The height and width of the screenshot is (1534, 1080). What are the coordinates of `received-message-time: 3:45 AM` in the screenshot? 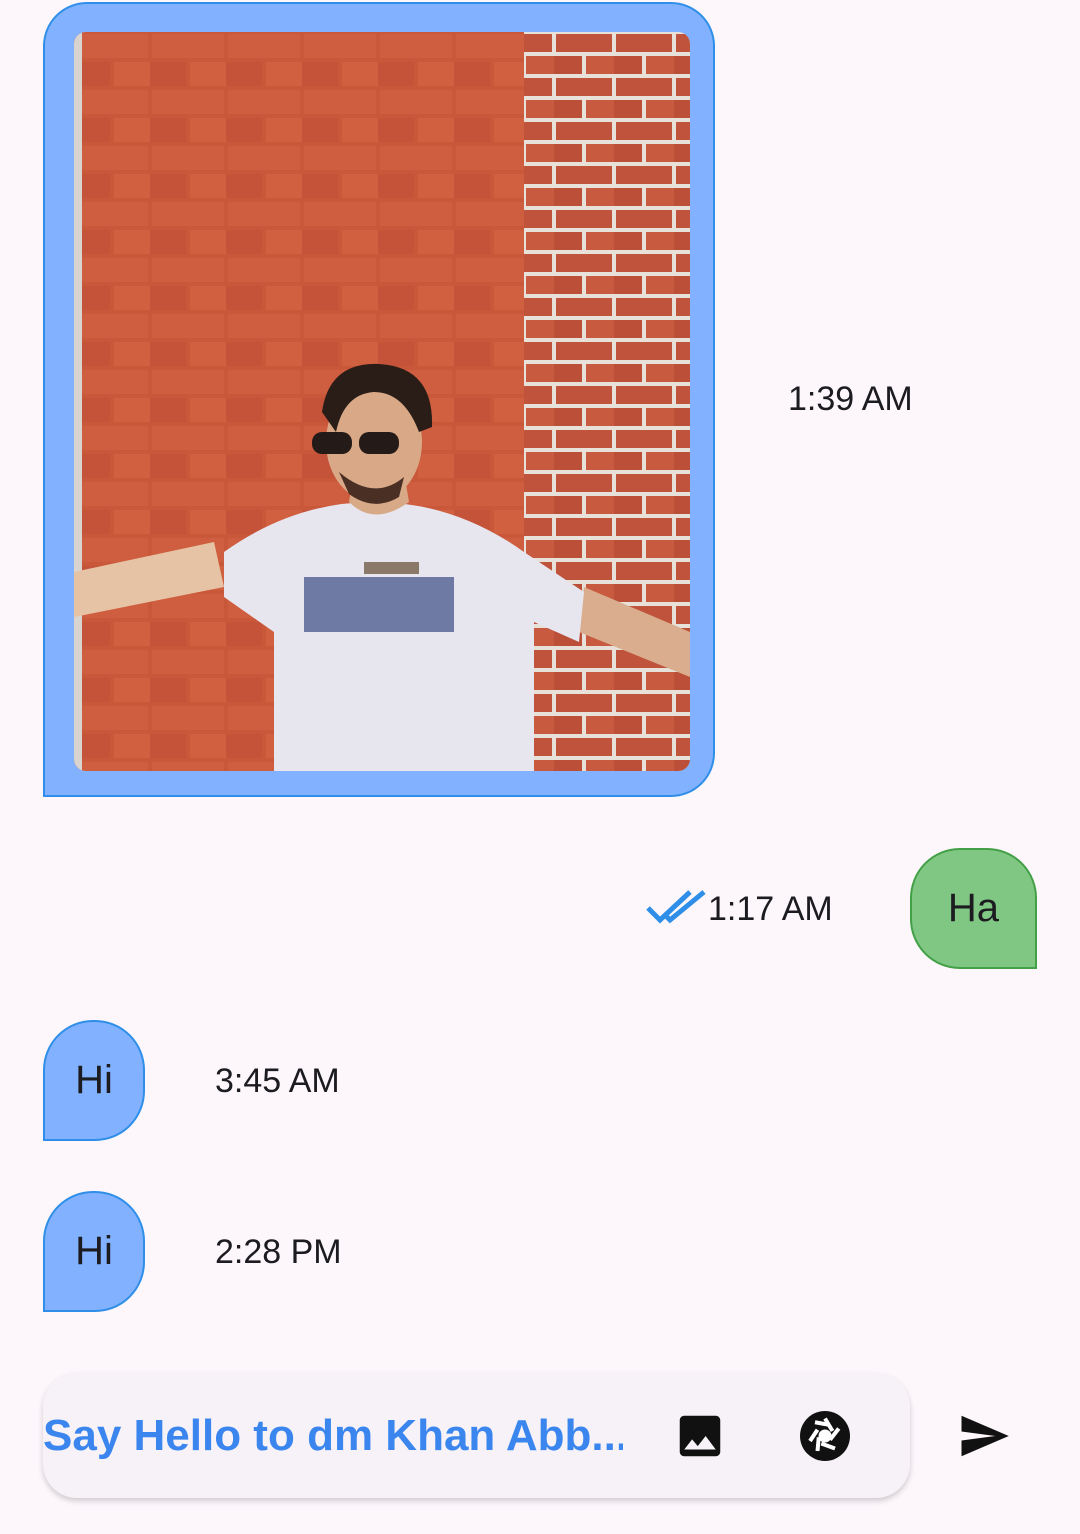 It's located at (277, 1081).